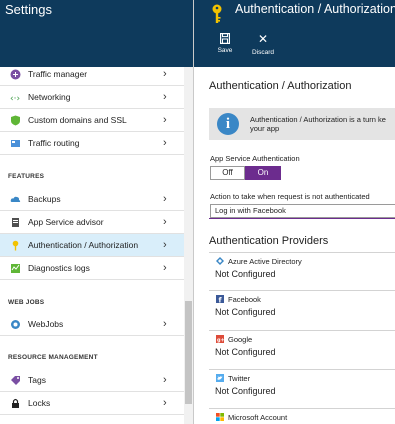  What do you see at coordinates (227, 173) in the screenshot?
I see `auth-toggle-off: Off` at bounding box center [227, 173].